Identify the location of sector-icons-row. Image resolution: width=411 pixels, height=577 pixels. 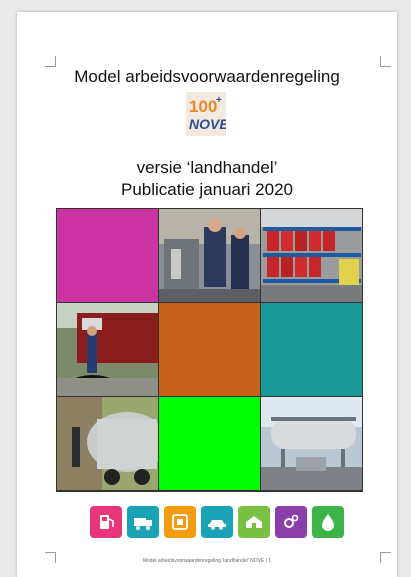
(217, 524).